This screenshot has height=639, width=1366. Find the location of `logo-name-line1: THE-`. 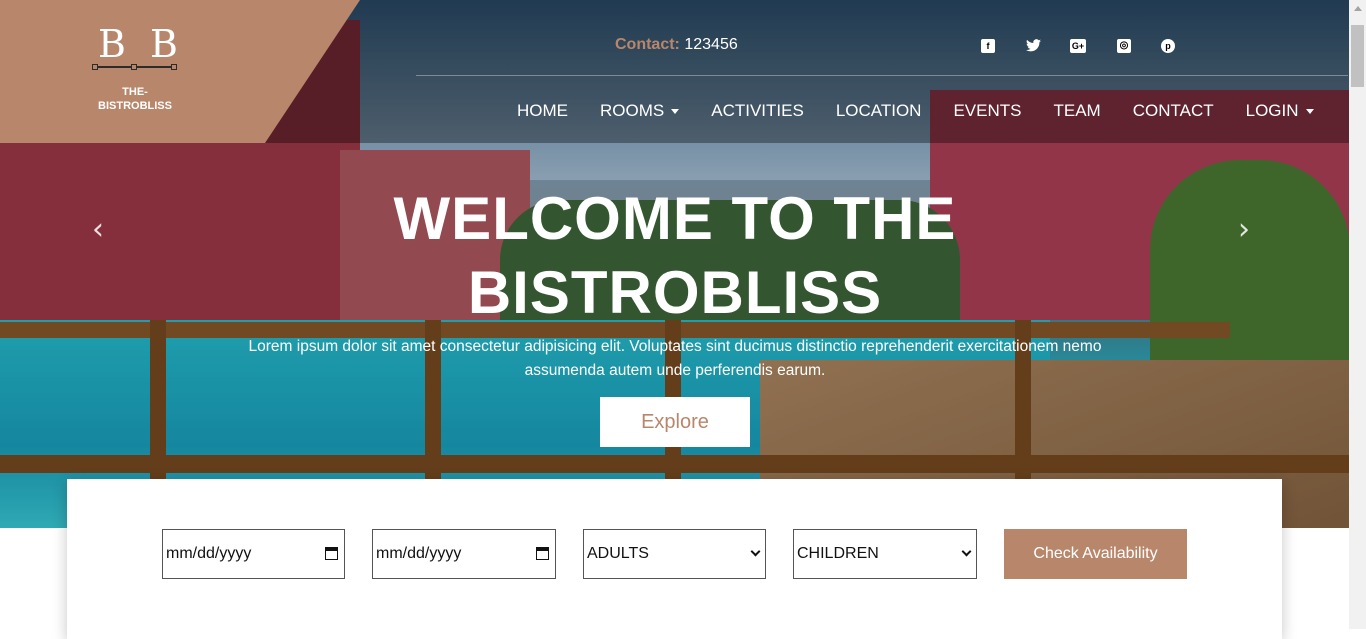

logo-name-line1: THE- is located at coordinates (135, 92).